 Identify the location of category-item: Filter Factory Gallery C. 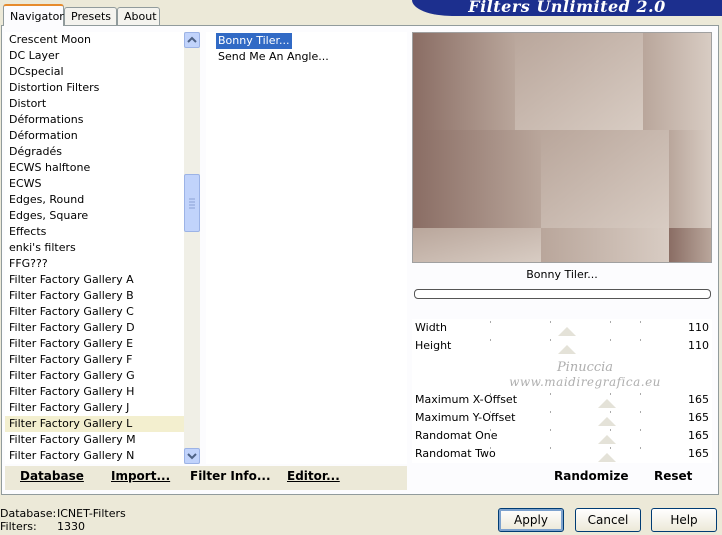
(94, 312).